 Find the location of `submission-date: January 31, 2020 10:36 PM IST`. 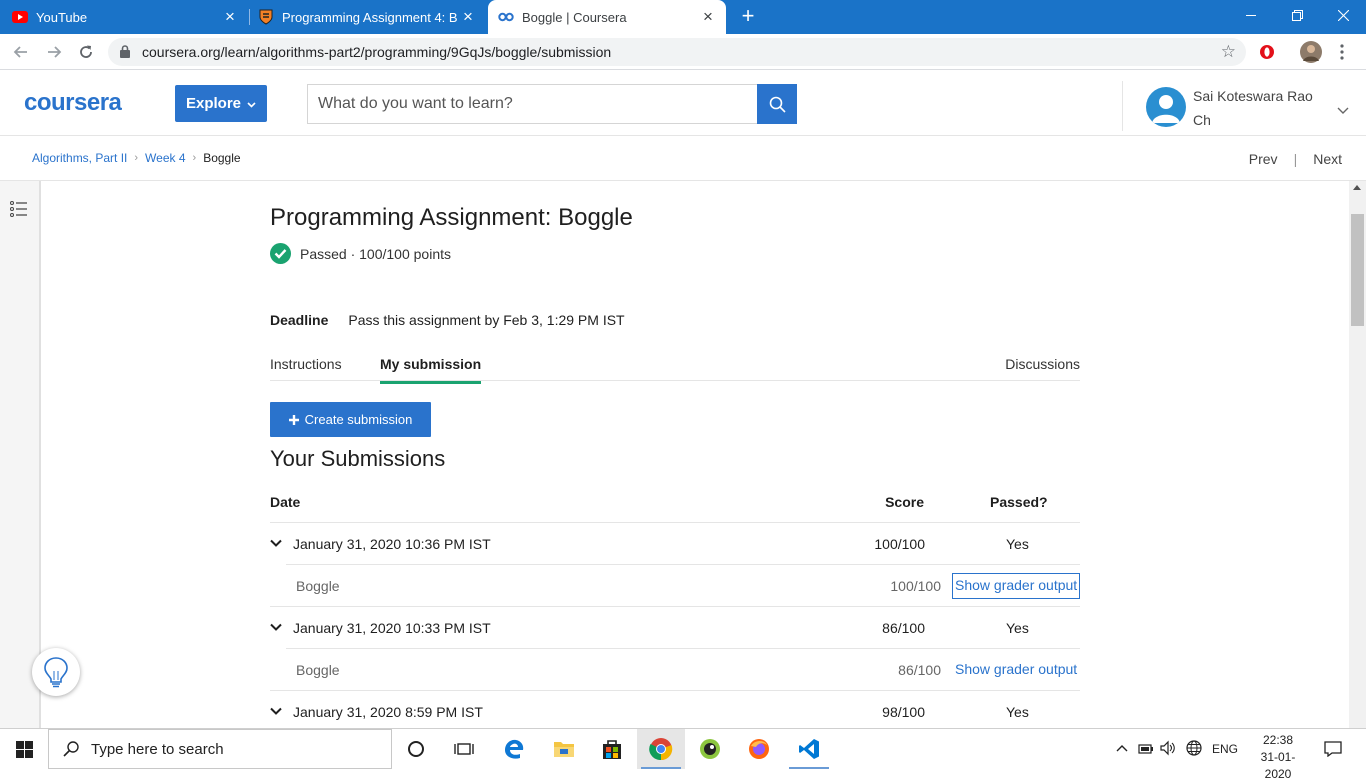

submission-date: January 31, 2020 10:36 PM IST is located at coordinates (392, 544).